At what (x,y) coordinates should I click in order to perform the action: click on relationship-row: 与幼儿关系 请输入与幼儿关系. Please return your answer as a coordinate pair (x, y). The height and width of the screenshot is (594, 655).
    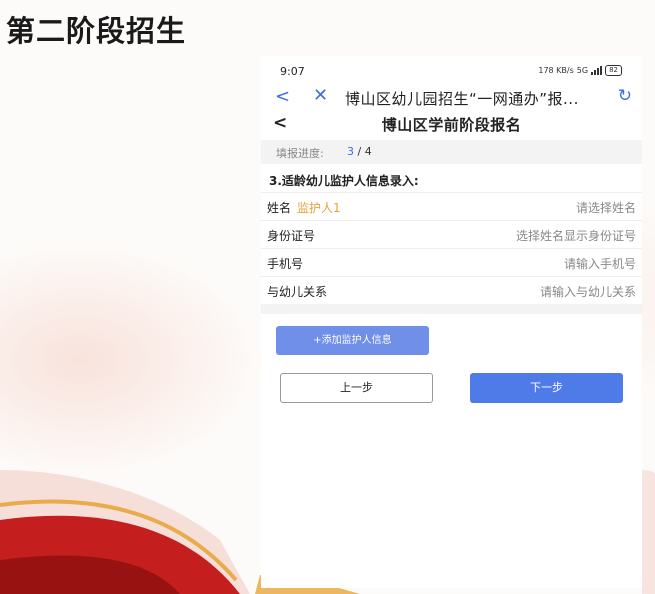
    Looking at the image, I should click on (451, 290).